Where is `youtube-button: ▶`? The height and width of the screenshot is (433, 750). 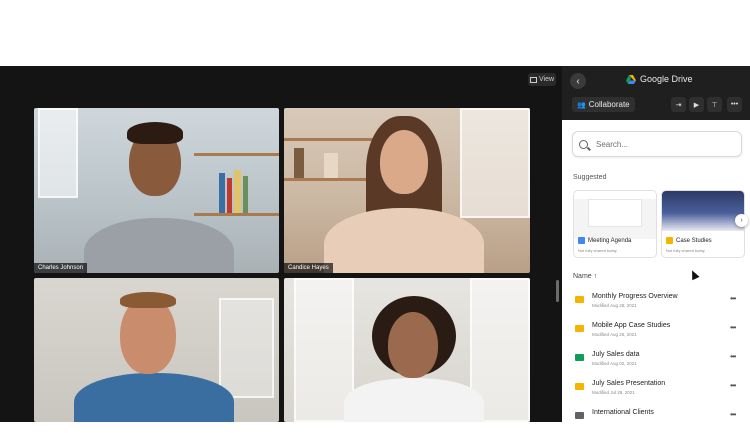 youtube-button: ▶ is located at coordinates (696, 104).